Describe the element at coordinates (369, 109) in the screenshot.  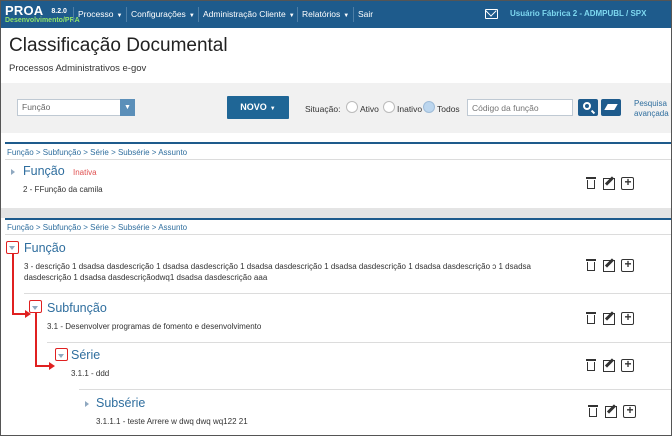
I see `radio-ativo-label: Ativo` at that location.